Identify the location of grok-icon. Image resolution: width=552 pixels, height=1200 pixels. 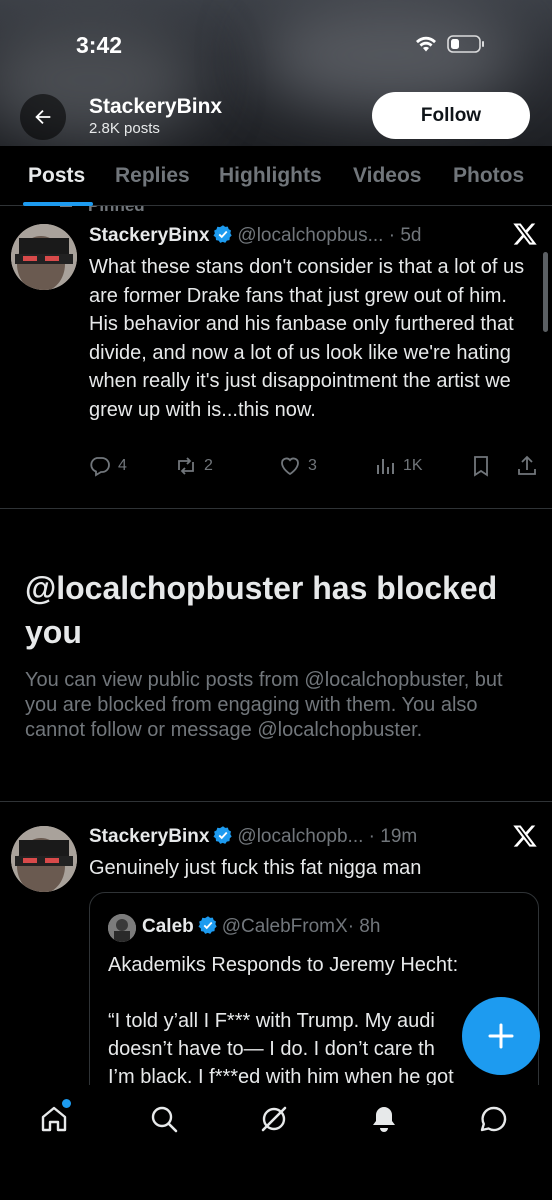
(274, 1119).